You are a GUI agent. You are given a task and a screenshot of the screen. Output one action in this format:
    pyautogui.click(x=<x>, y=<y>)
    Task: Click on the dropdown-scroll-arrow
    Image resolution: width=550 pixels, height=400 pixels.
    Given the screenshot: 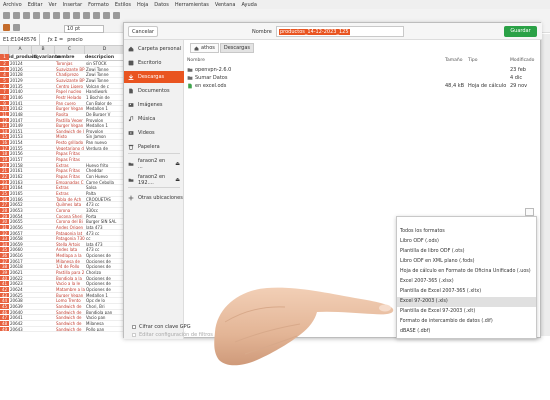 What is the action you would take?
    pyautogui.click(x=529, y=212)
    